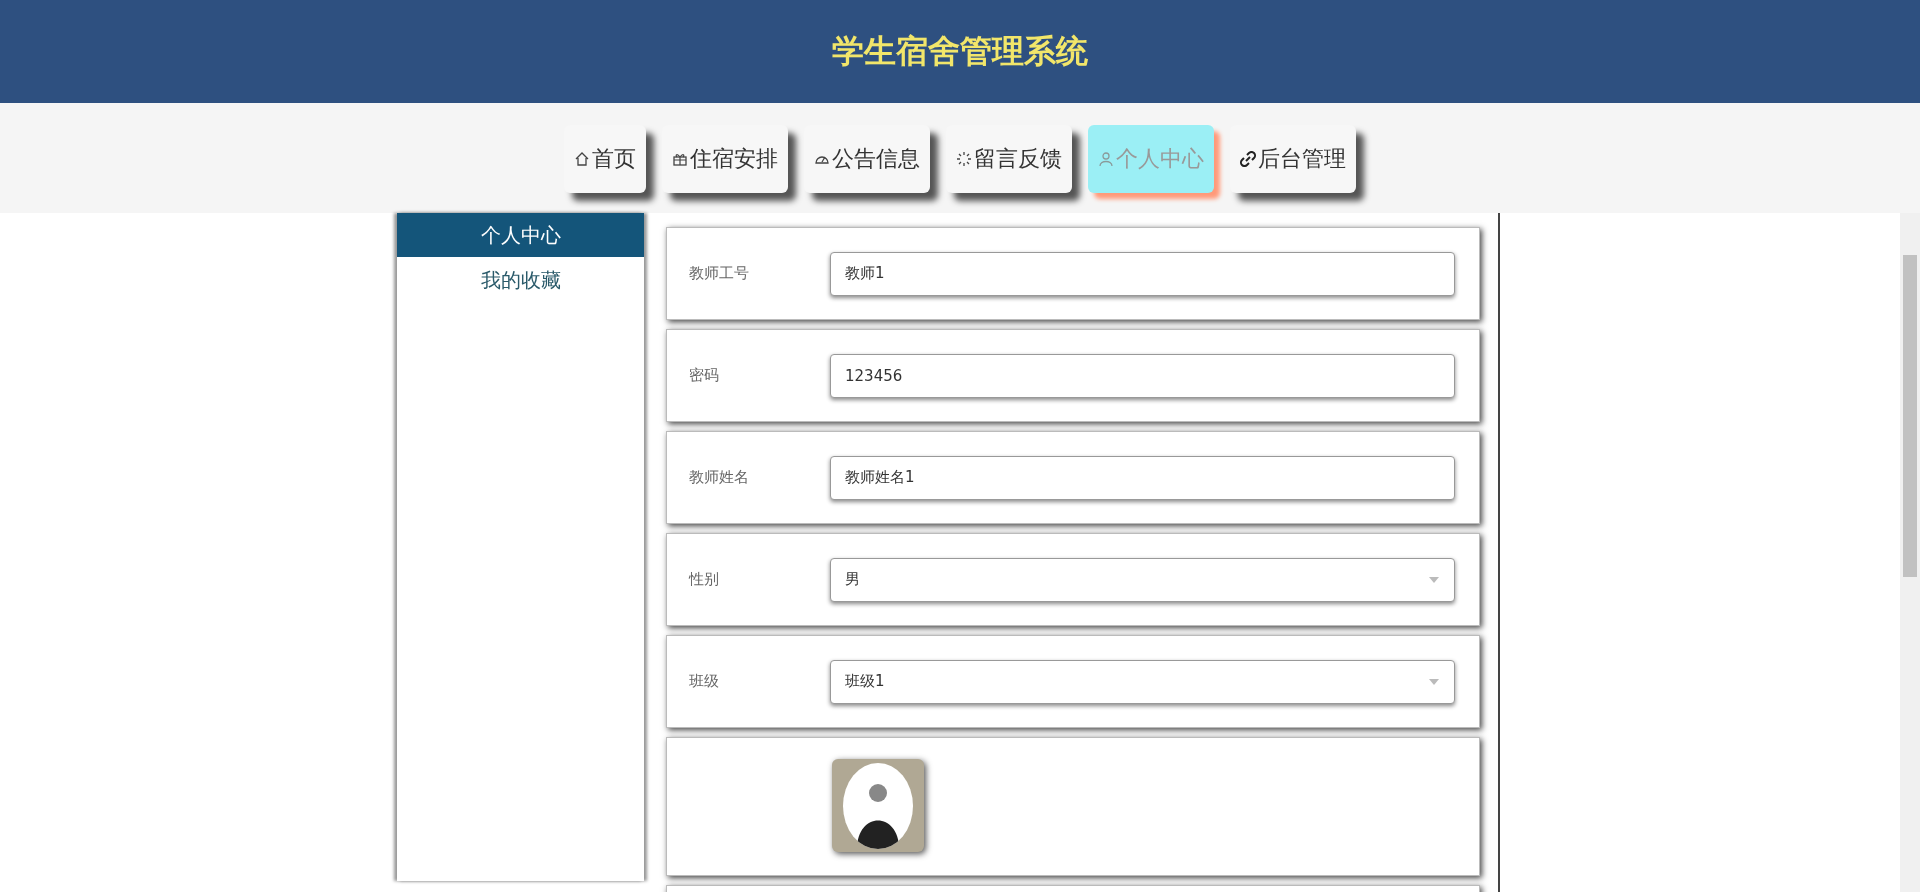  Describe the element at coordinates (1009, 159) in the screenshot. I see `nav-tab: 留言反馈` at that location.